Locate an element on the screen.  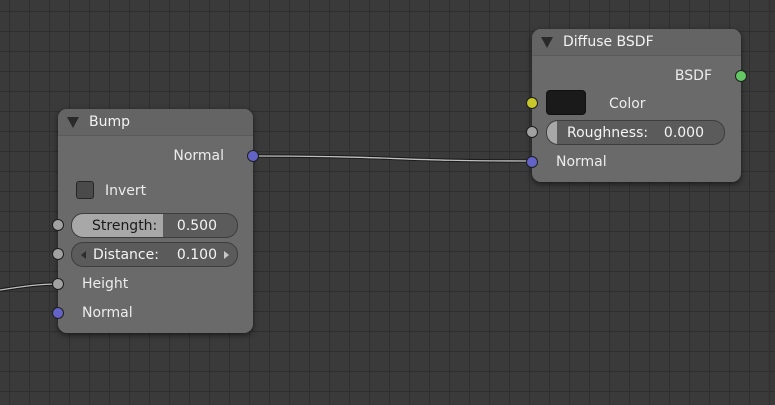
distance-field: Distance: 0.100 is located at coordinates (154, 254).